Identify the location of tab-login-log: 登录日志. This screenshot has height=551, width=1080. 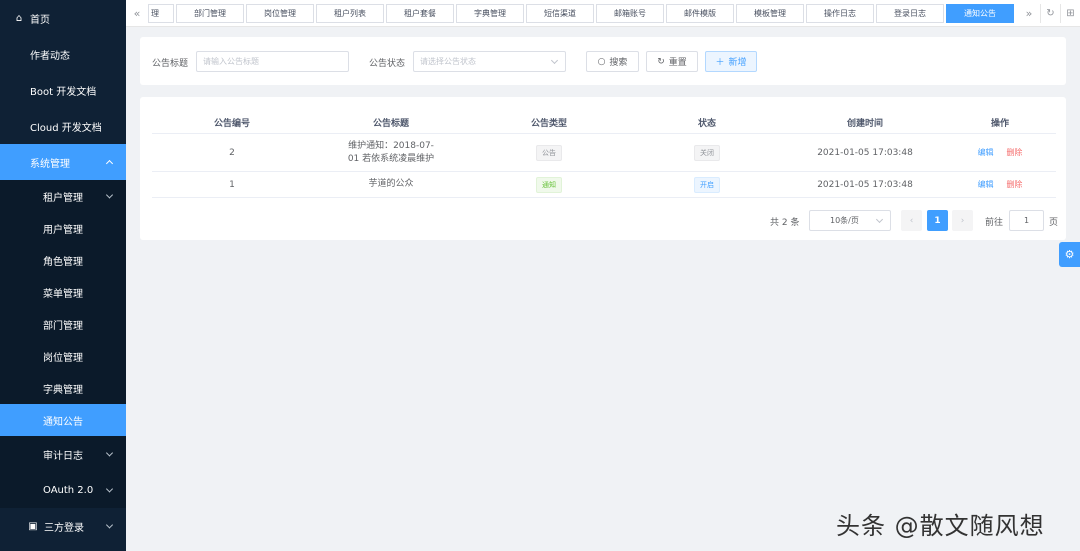
(910, 13).